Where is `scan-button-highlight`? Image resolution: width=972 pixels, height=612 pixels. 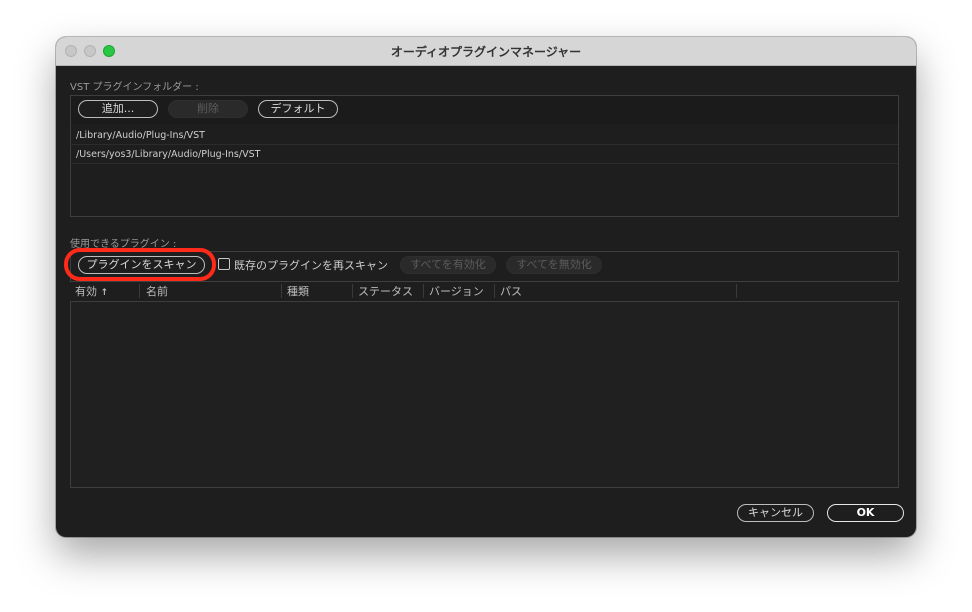 scan-button-highlight is located at coordinates (140, 264).